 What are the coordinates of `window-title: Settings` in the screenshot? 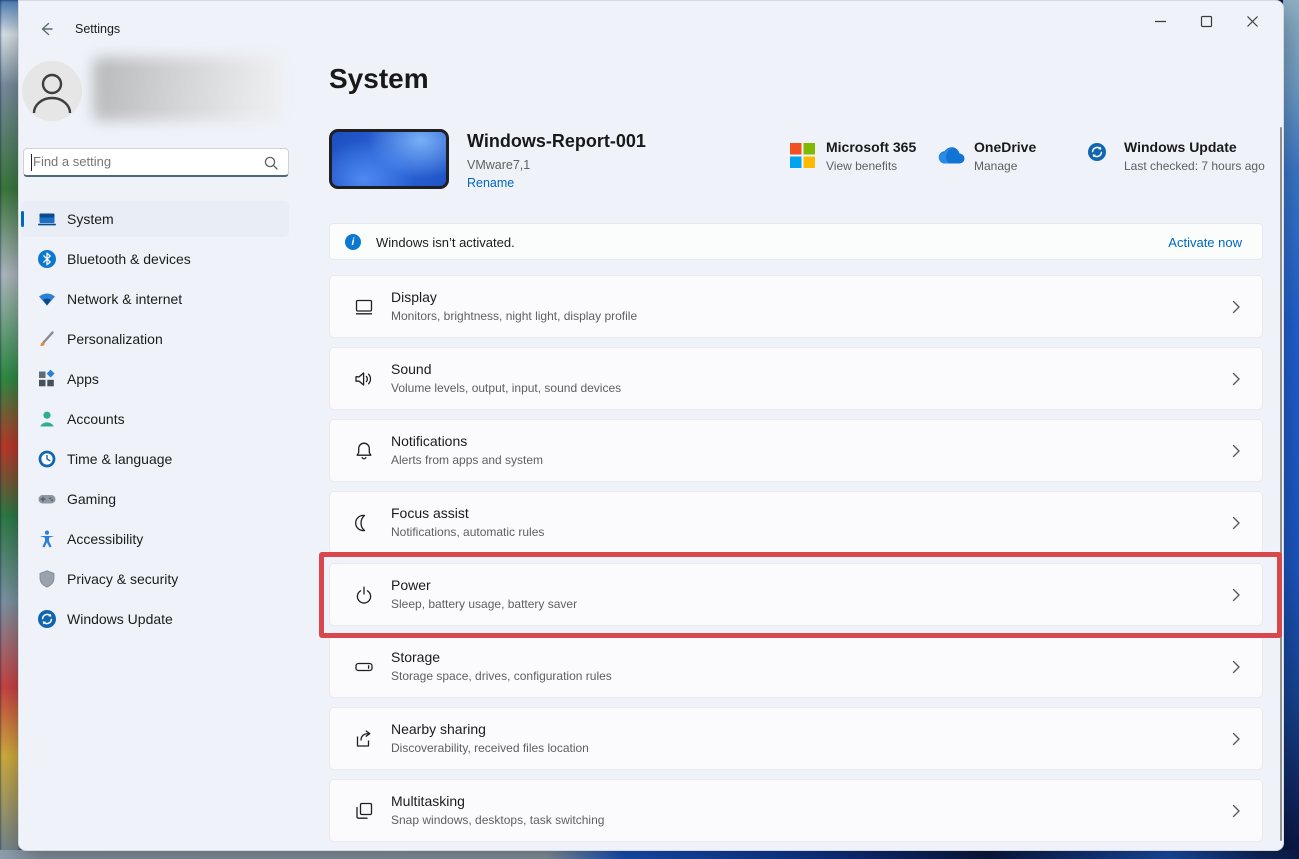 It's located at (98, 29).